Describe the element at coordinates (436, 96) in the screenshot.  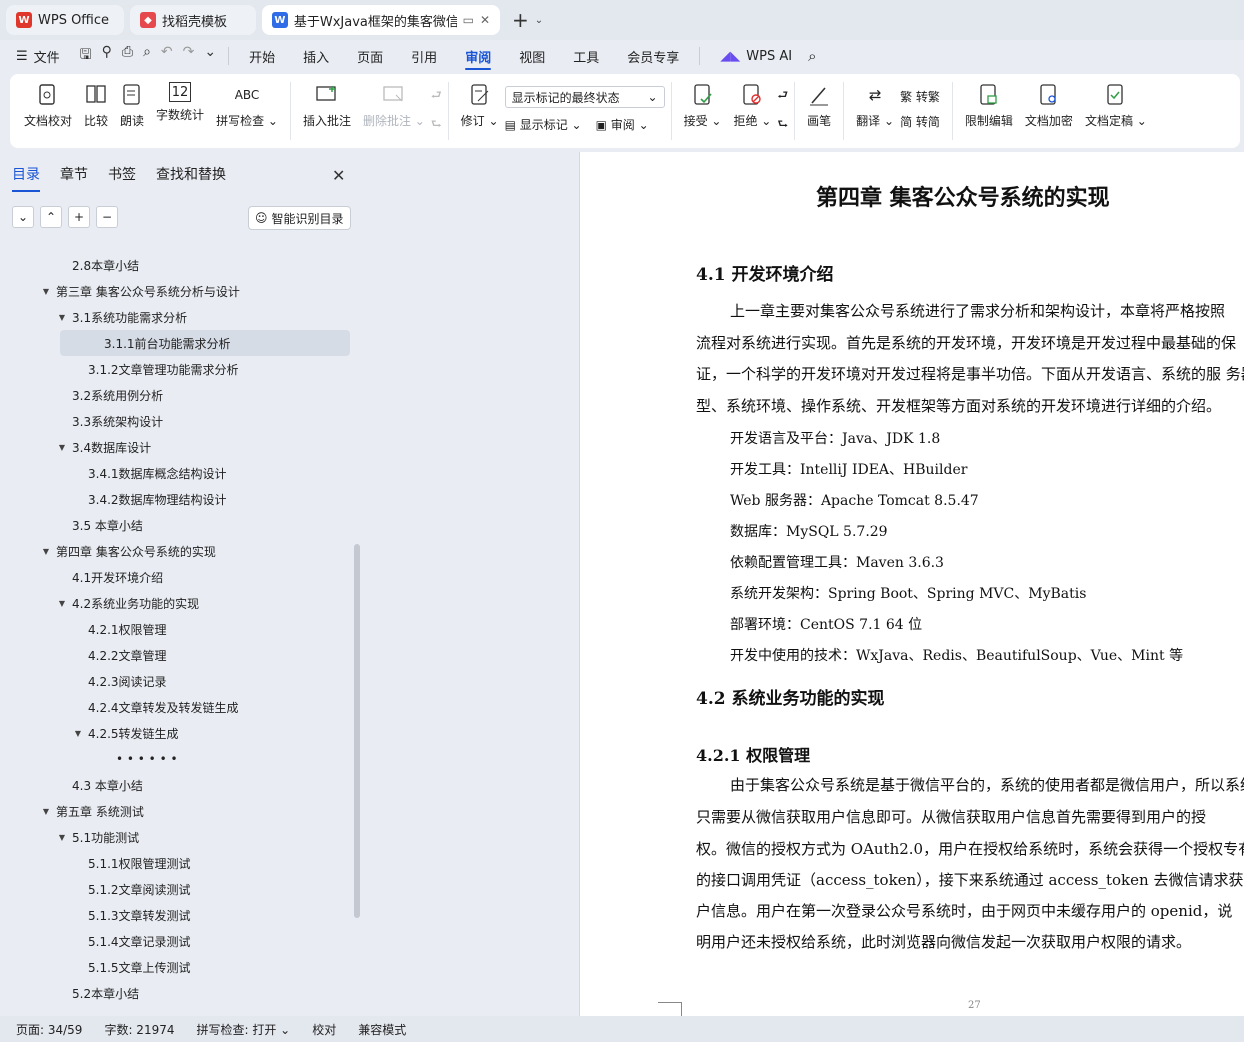
I see `prev-comment-icon: ⮐` at that location.